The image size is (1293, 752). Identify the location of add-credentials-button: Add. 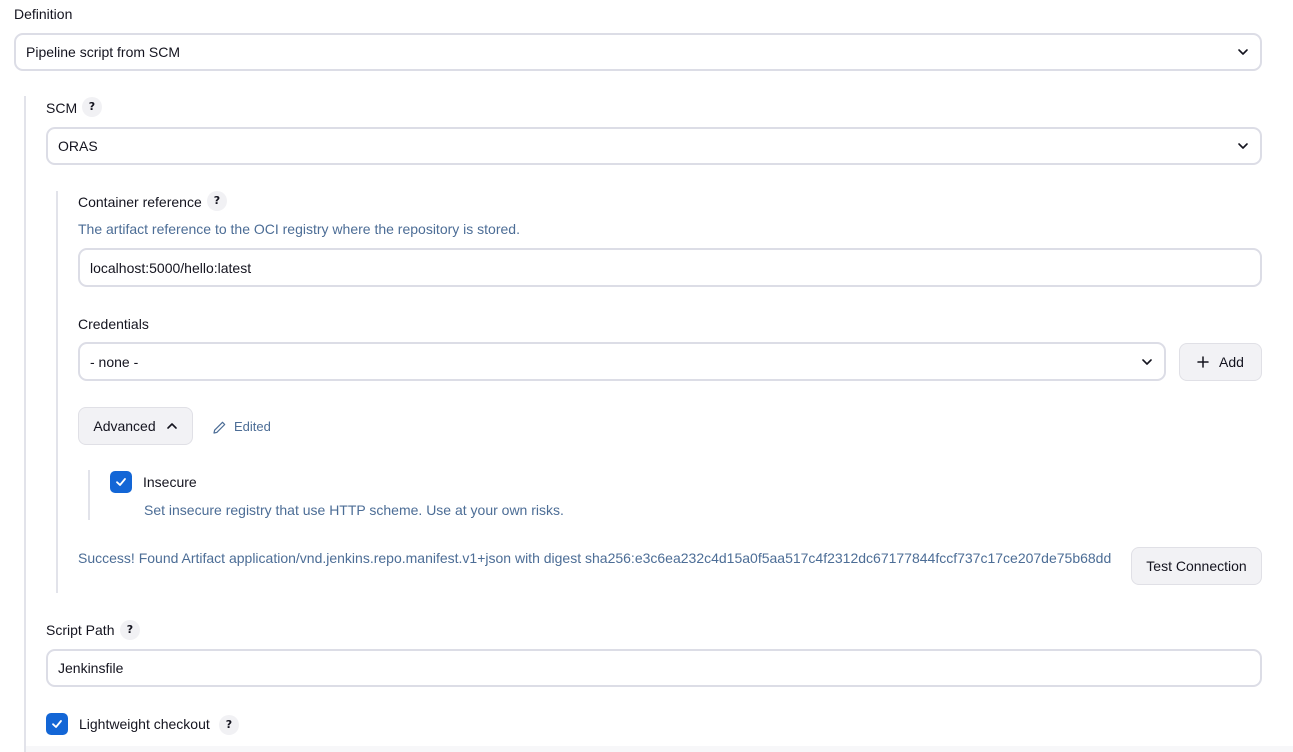
(1220, 362).